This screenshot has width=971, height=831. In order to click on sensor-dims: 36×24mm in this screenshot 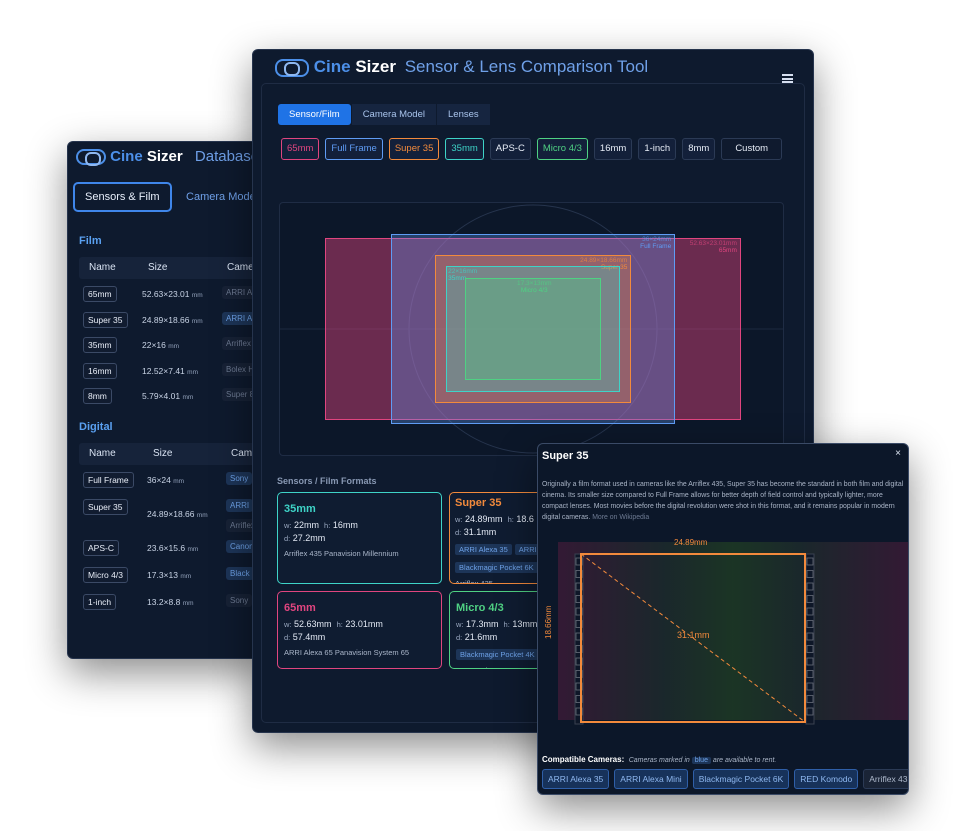, I will do `click(657, 240)`.